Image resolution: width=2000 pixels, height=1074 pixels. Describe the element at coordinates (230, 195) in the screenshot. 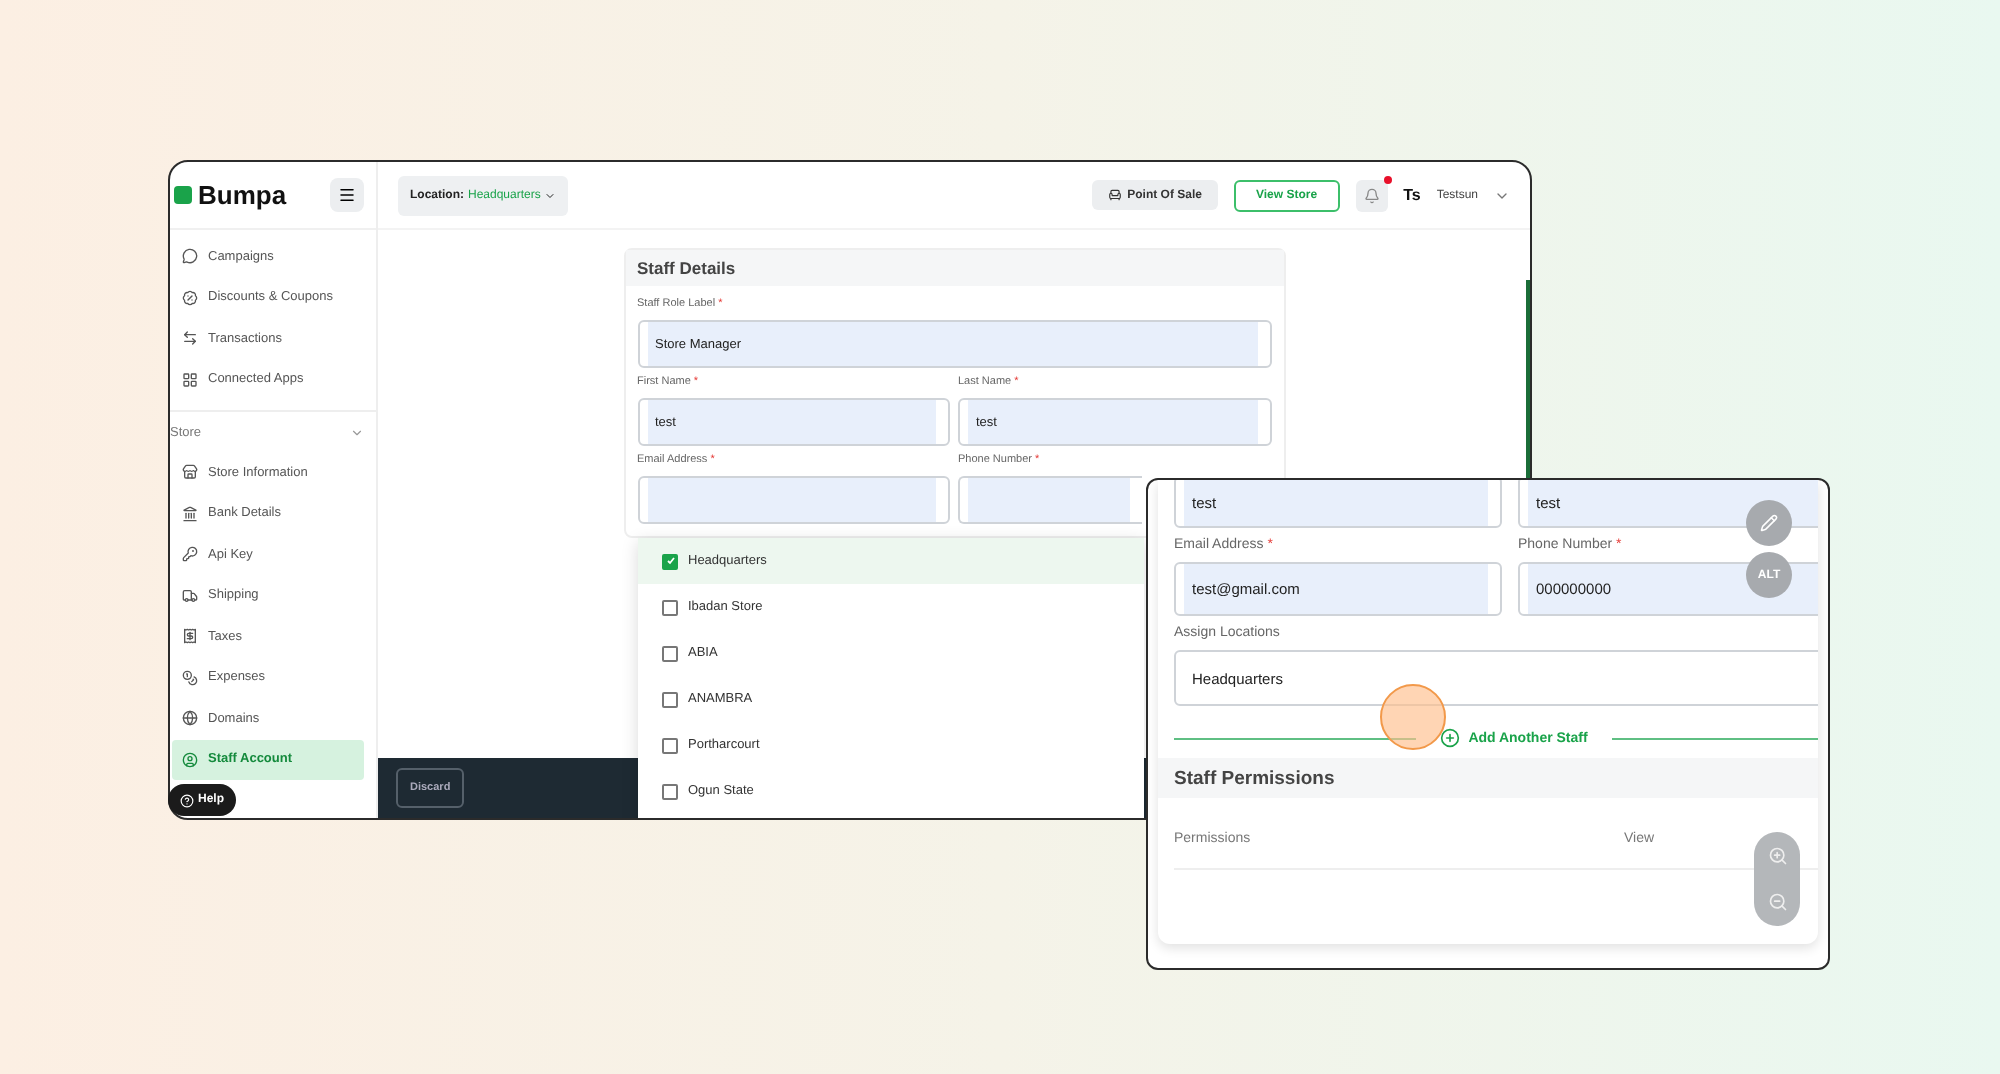

I see `logo: Bumpa` at that location.